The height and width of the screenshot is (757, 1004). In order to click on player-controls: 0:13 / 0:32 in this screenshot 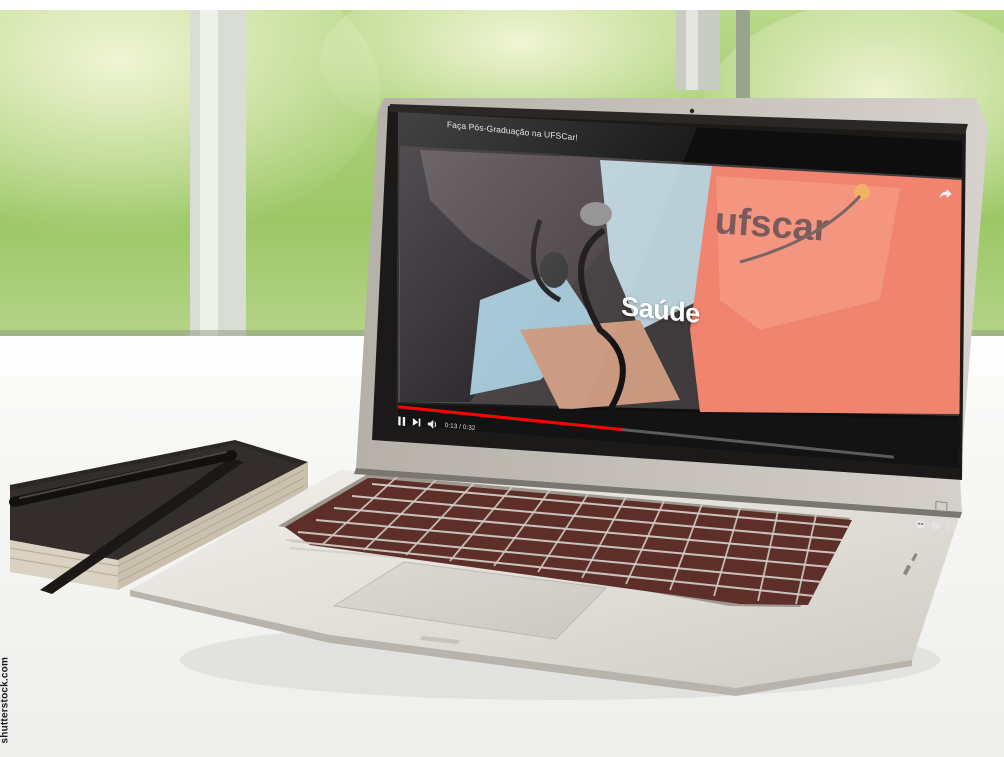, I will do `click(437, 424)`.